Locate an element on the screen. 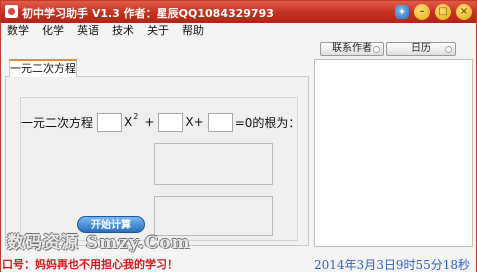  plus-symbol: + is located at coordinates (149, 122).